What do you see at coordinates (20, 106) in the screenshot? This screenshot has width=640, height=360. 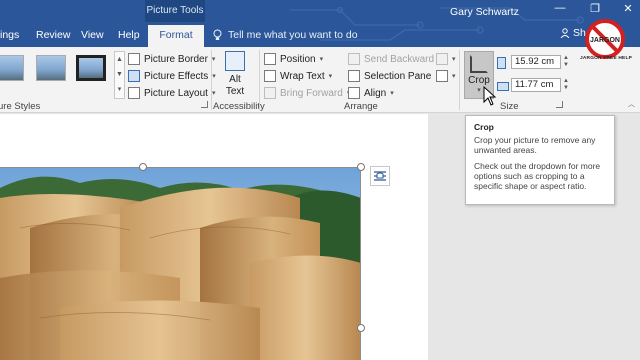 I see `picture-styles-group-label: ure Styles` at bounding box center [20, 106].